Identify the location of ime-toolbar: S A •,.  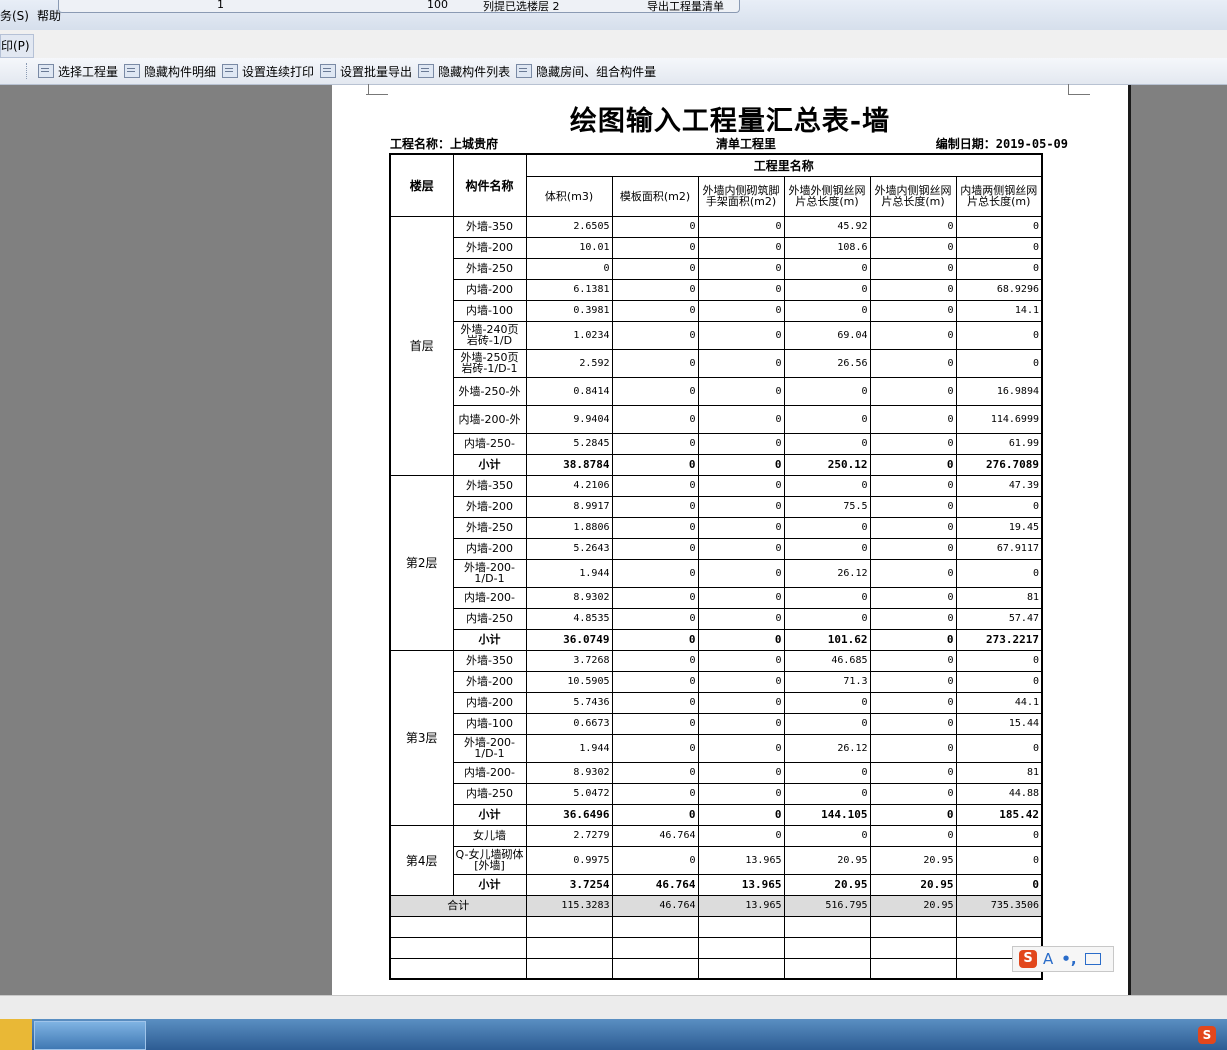
(1063, 959).